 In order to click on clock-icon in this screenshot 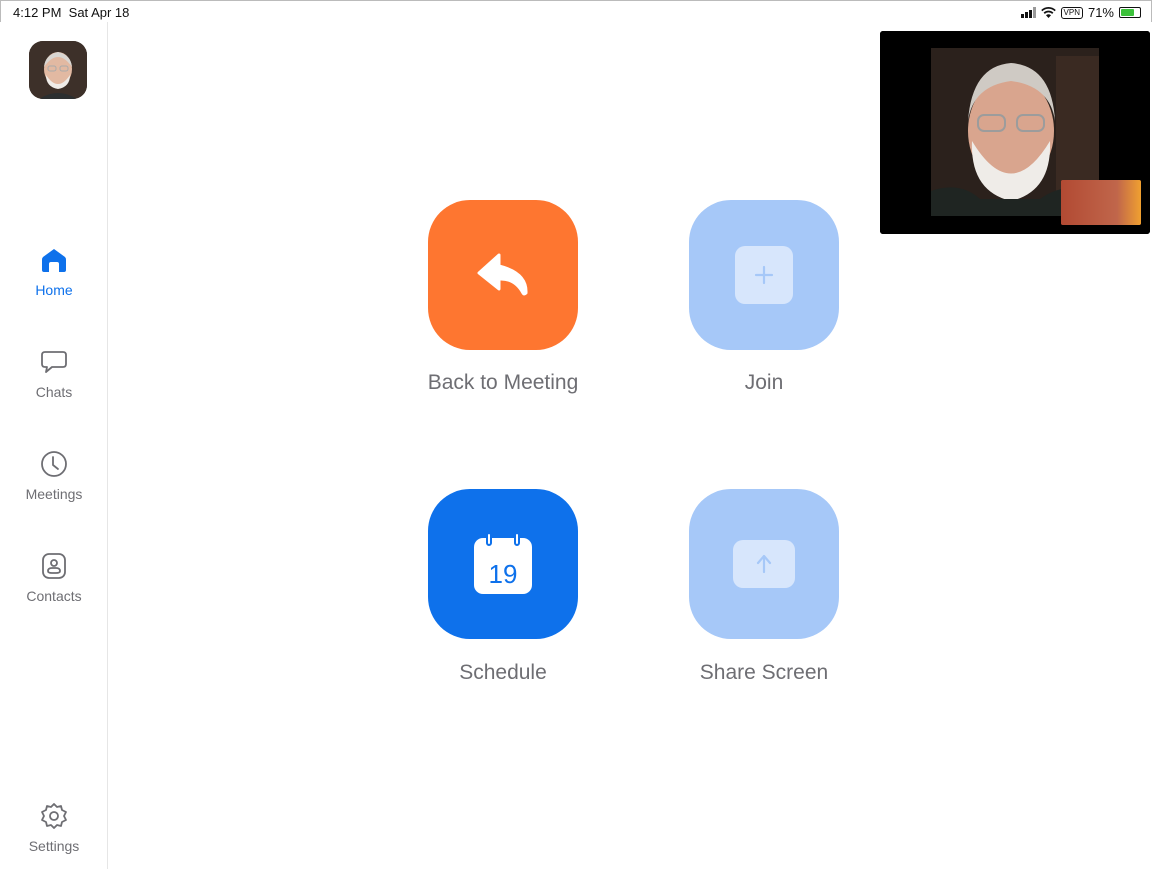, I will do `click(54, 464)`.